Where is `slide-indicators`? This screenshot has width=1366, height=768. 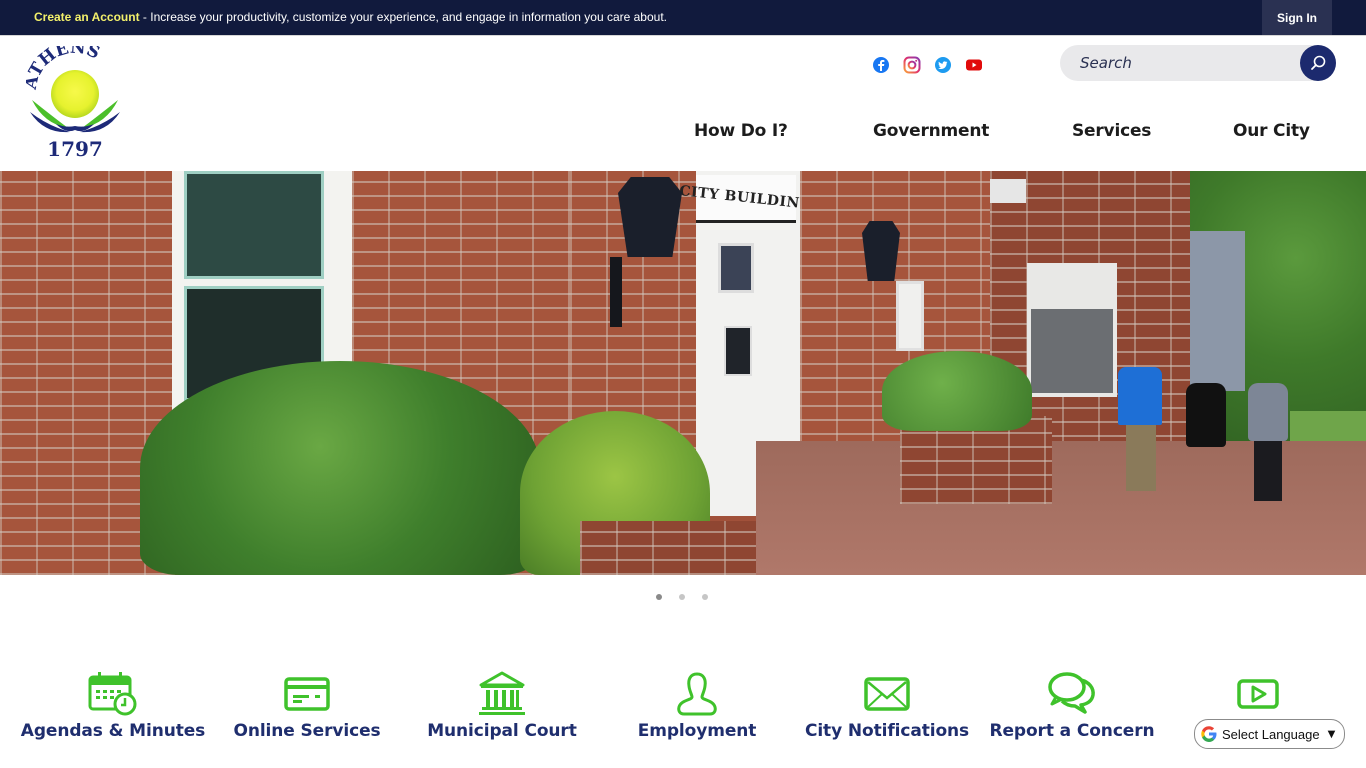
slide-indicators is located at coordinates (682, 597).